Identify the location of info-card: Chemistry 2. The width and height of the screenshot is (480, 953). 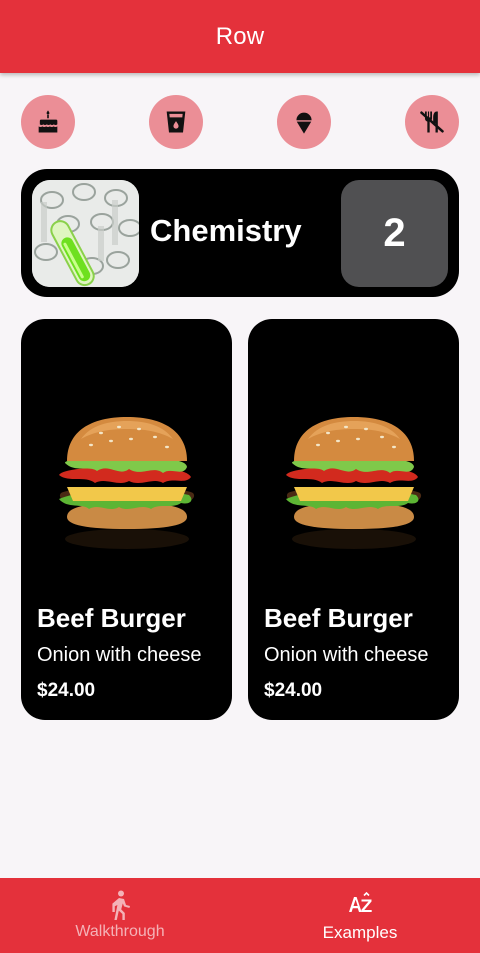
(240, 233).